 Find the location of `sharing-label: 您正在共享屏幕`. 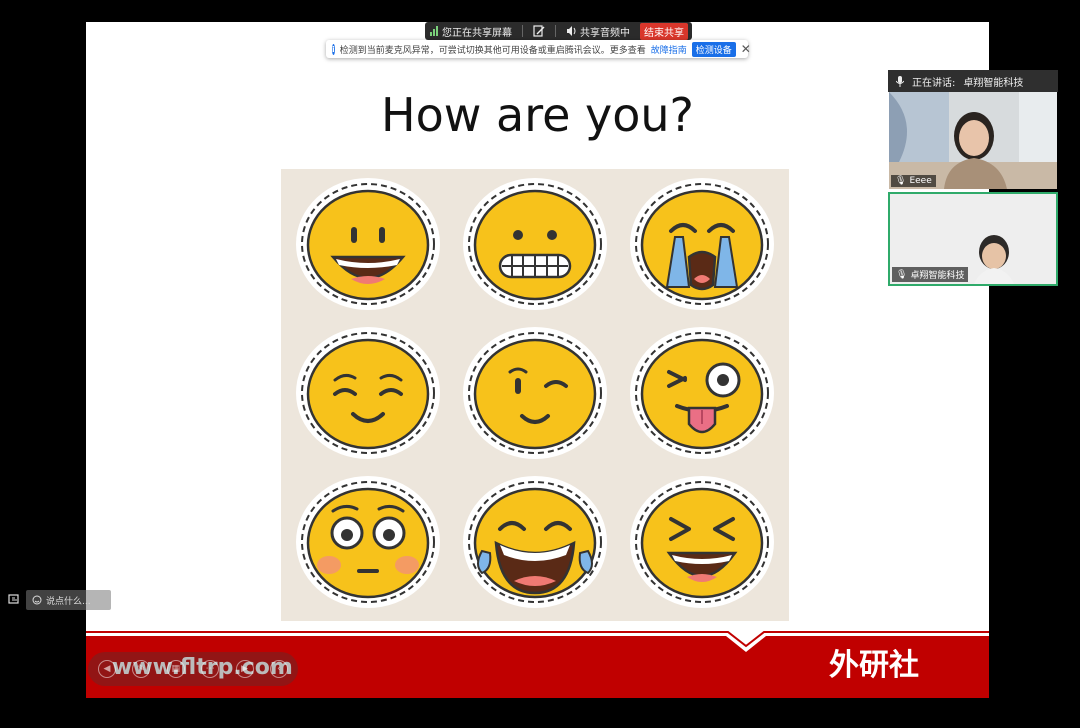

sharing-label: 您正在共享屏幕 is located at coordinates (477, 33).